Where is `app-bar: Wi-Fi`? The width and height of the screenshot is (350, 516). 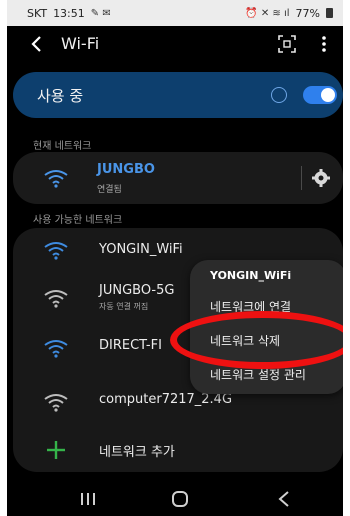 app-bar: Wi-Fi is located at coordinates (175, 44).